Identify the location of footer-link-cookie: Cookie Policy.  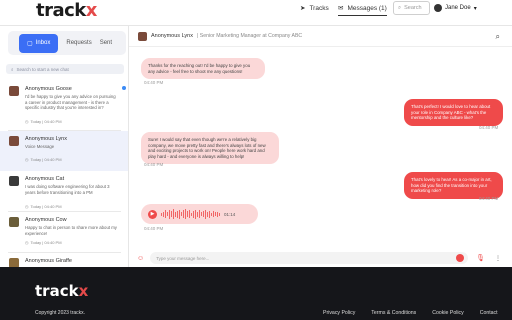
(447, 313).